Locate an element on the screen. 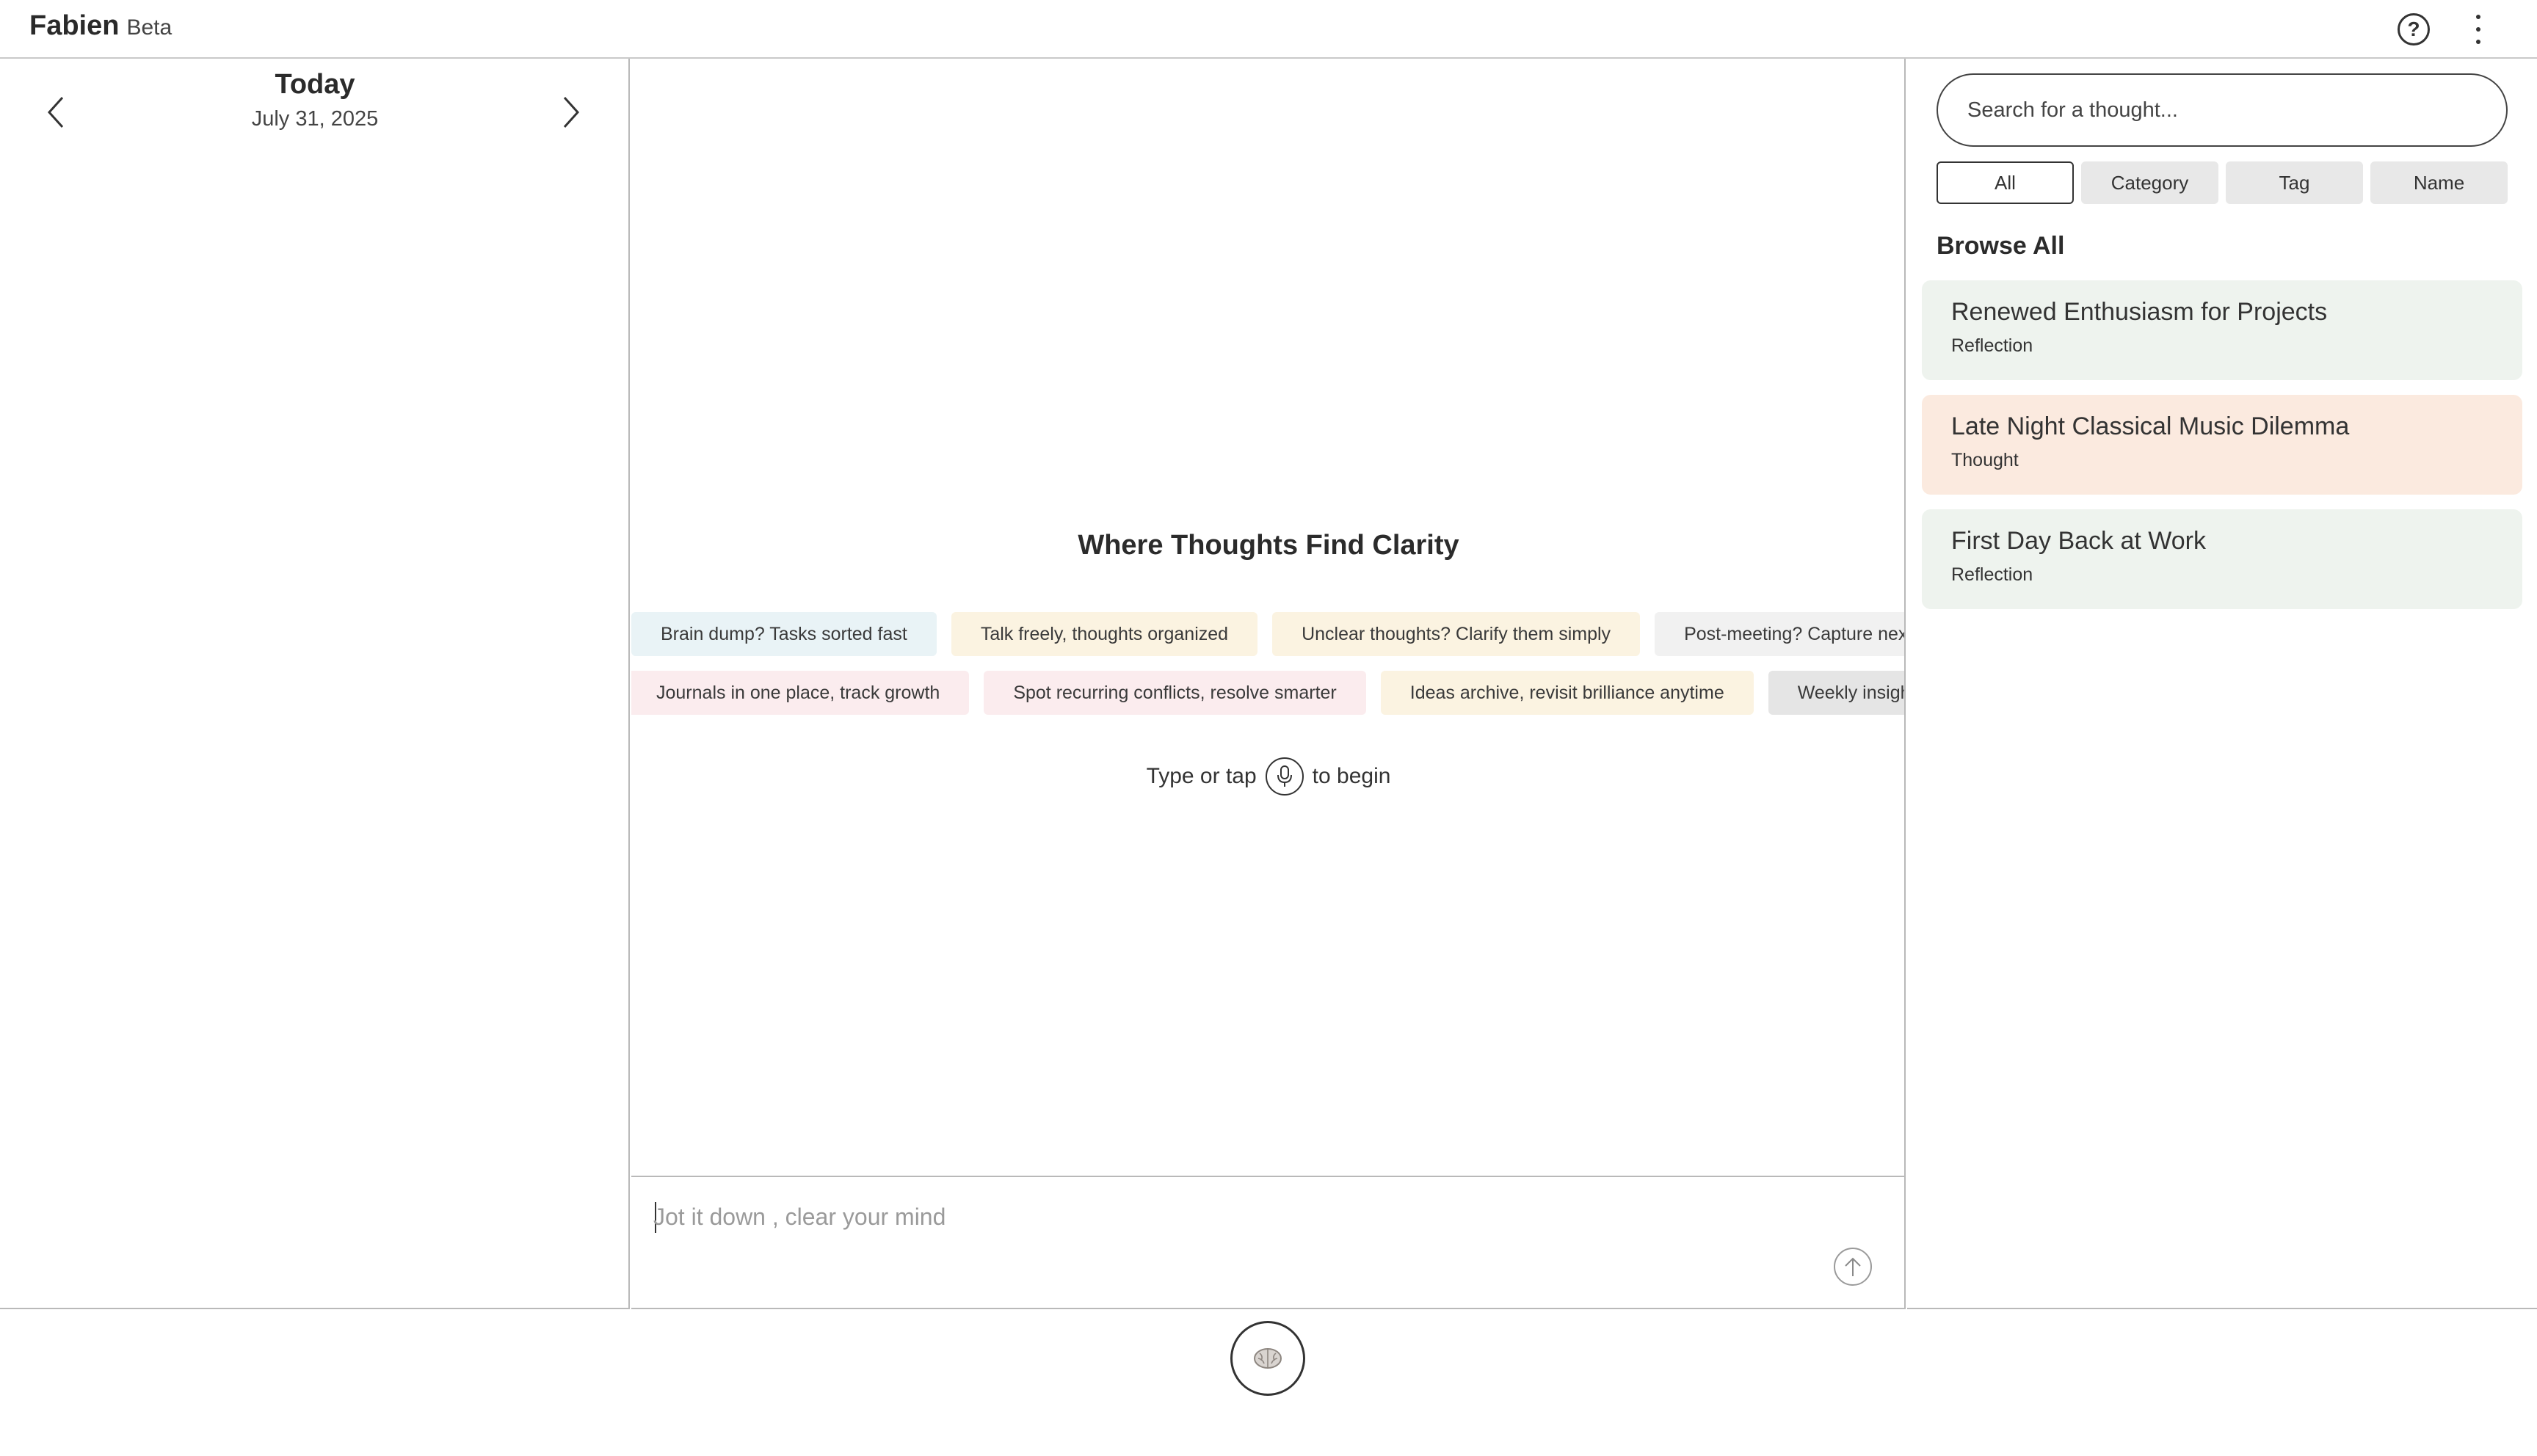  thought-input is located at coordinates (1226, 1216).